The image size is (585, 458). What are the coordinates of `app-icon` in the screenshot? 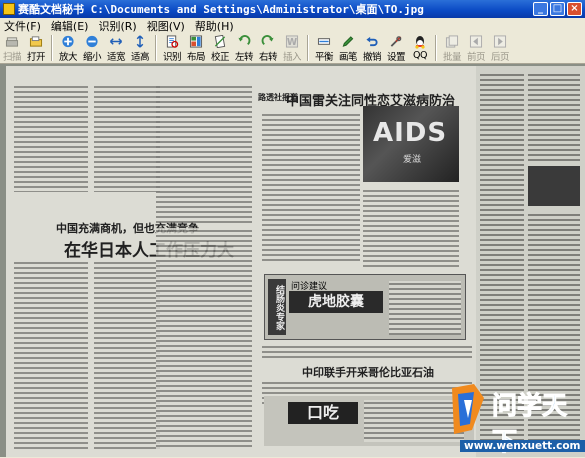 It's located at (9, 9).